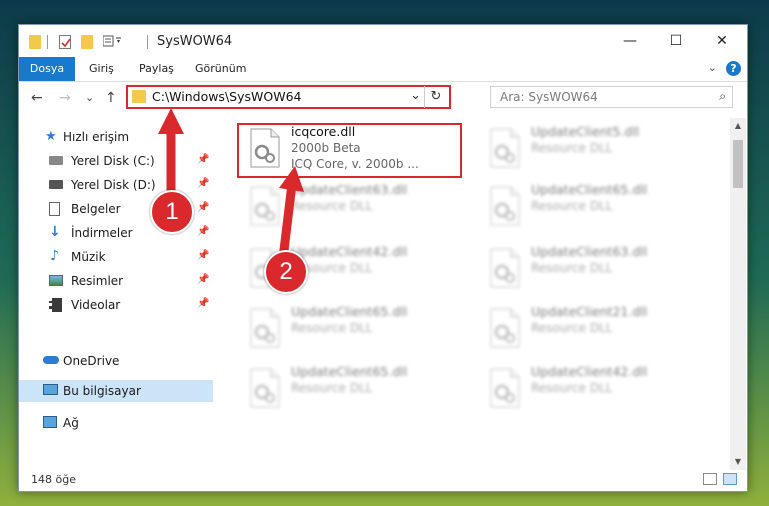 The height and width of the screenshot is (506, 769). Describe the element at coordinates (101, 69) in the screenshot. I see `tab-home: Giriş` at that location.